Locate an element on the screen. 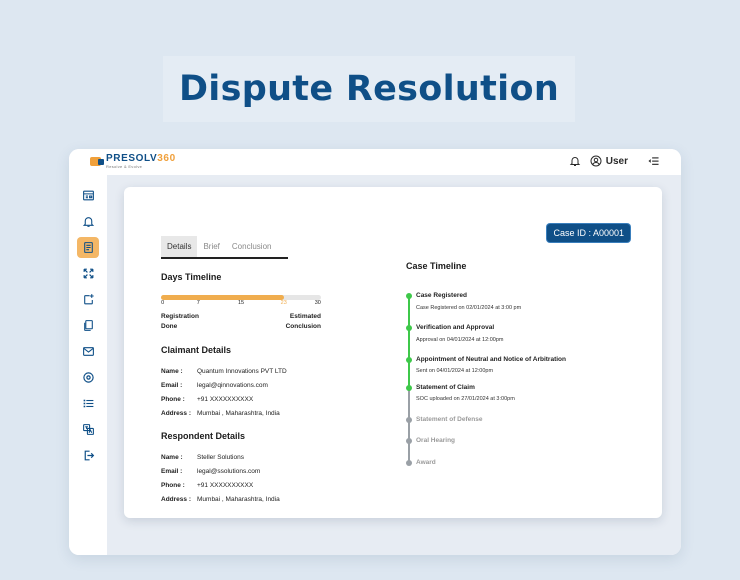  timeline-event-sub: SOC uploaded on 27/01/2024 at 3:00pm is located at coordinates (465, 399).